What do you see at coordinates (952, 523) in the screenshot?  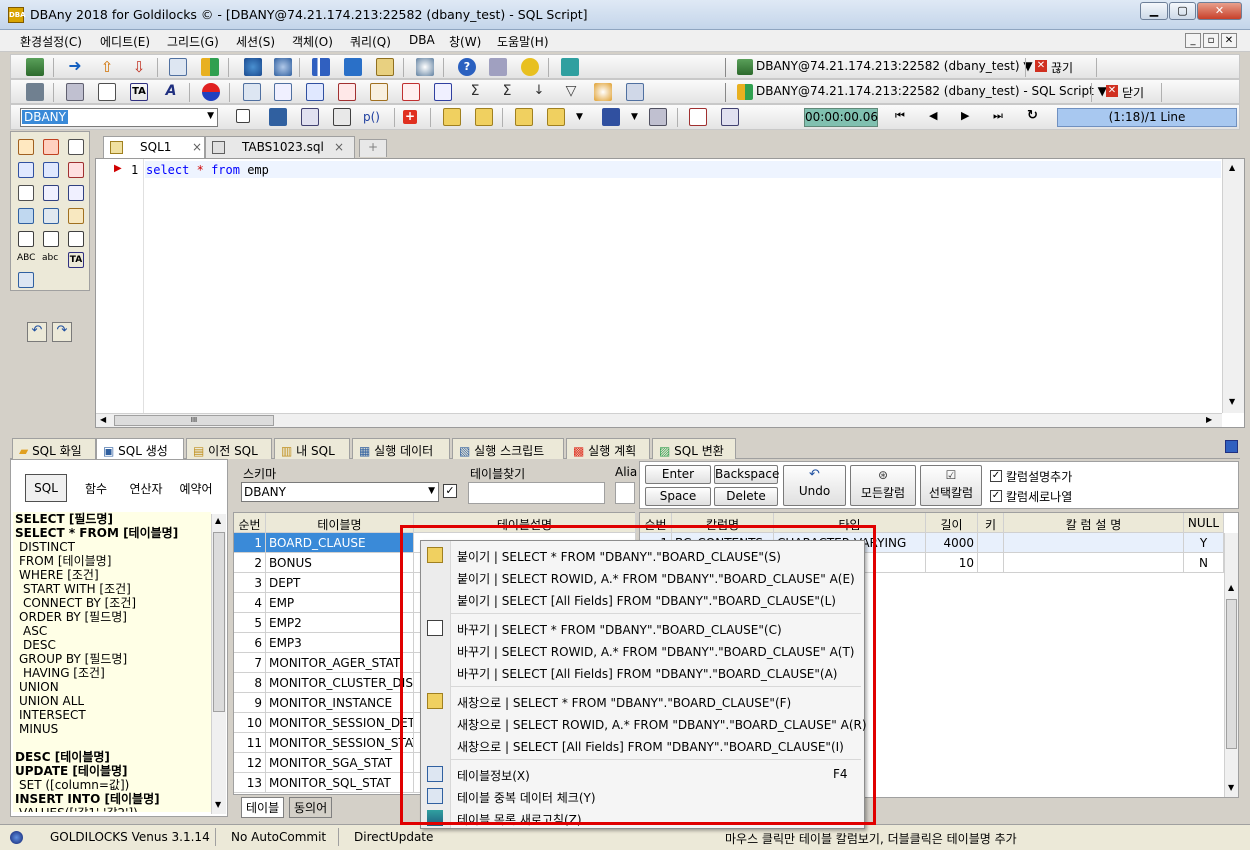 I see `col-header-length: 길이` at bounding box center [952, 523].